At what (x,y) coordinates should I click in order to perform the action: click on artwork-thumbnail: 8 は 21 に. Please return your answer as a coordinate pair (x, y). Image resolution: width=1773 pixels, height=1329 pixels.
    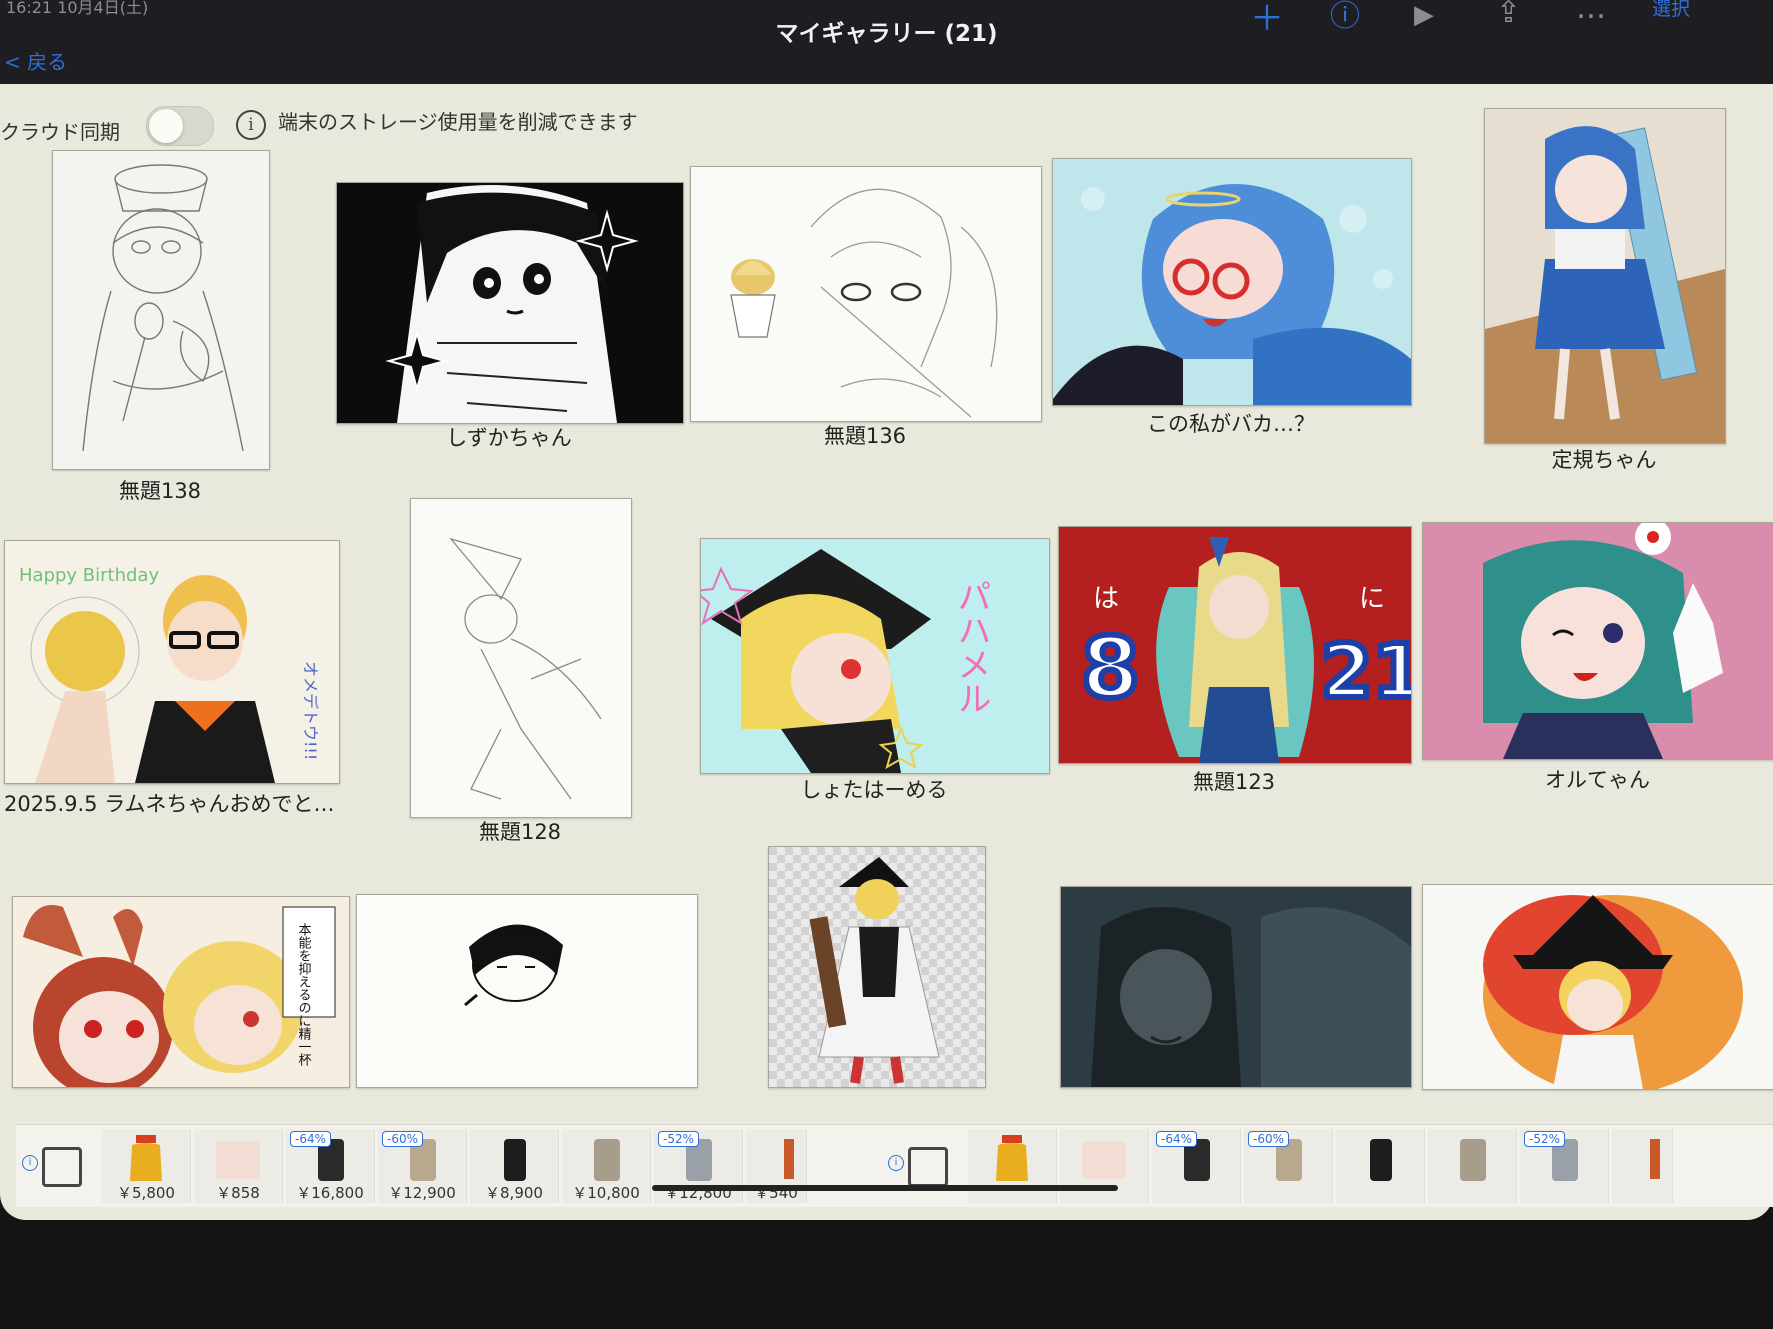
    Looking at the image, I should click on (1235, 645).